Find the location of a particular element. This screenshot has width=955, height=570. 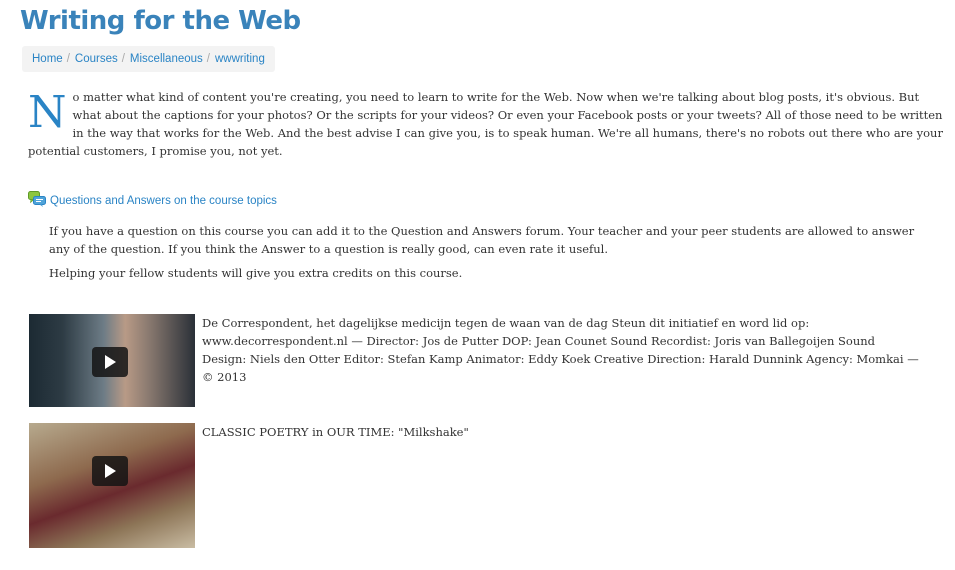

page-title: Writing for the Web is located at coordinates (160, 21).